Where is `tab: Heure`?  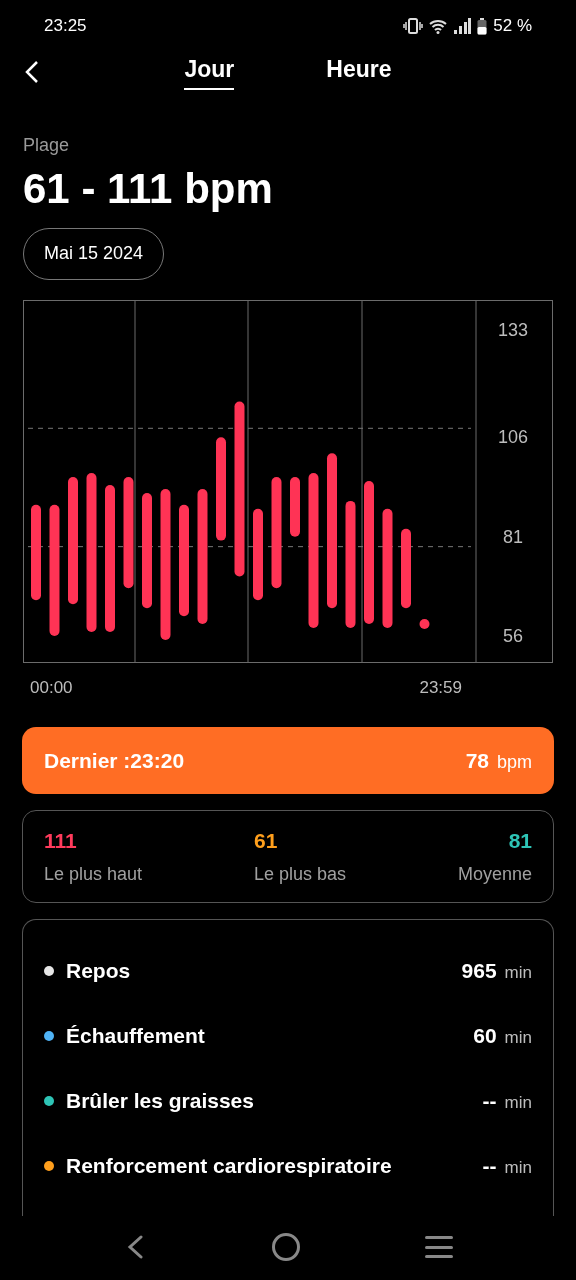
tab: Heure is located at coordinates (359, 71).